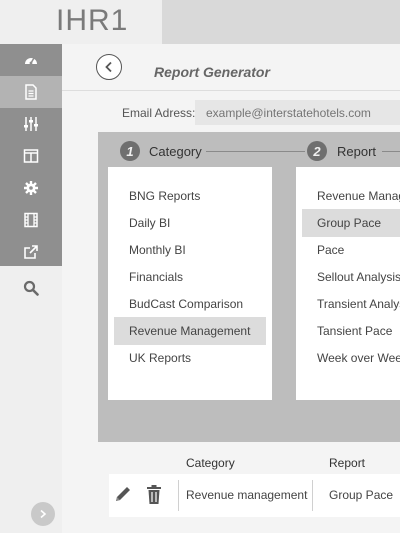 This screenshot has height=533, width=400. Describe the element at coordinates (351, 331) in the screenshot. I see `report-item: Tansient Pace` at that location.